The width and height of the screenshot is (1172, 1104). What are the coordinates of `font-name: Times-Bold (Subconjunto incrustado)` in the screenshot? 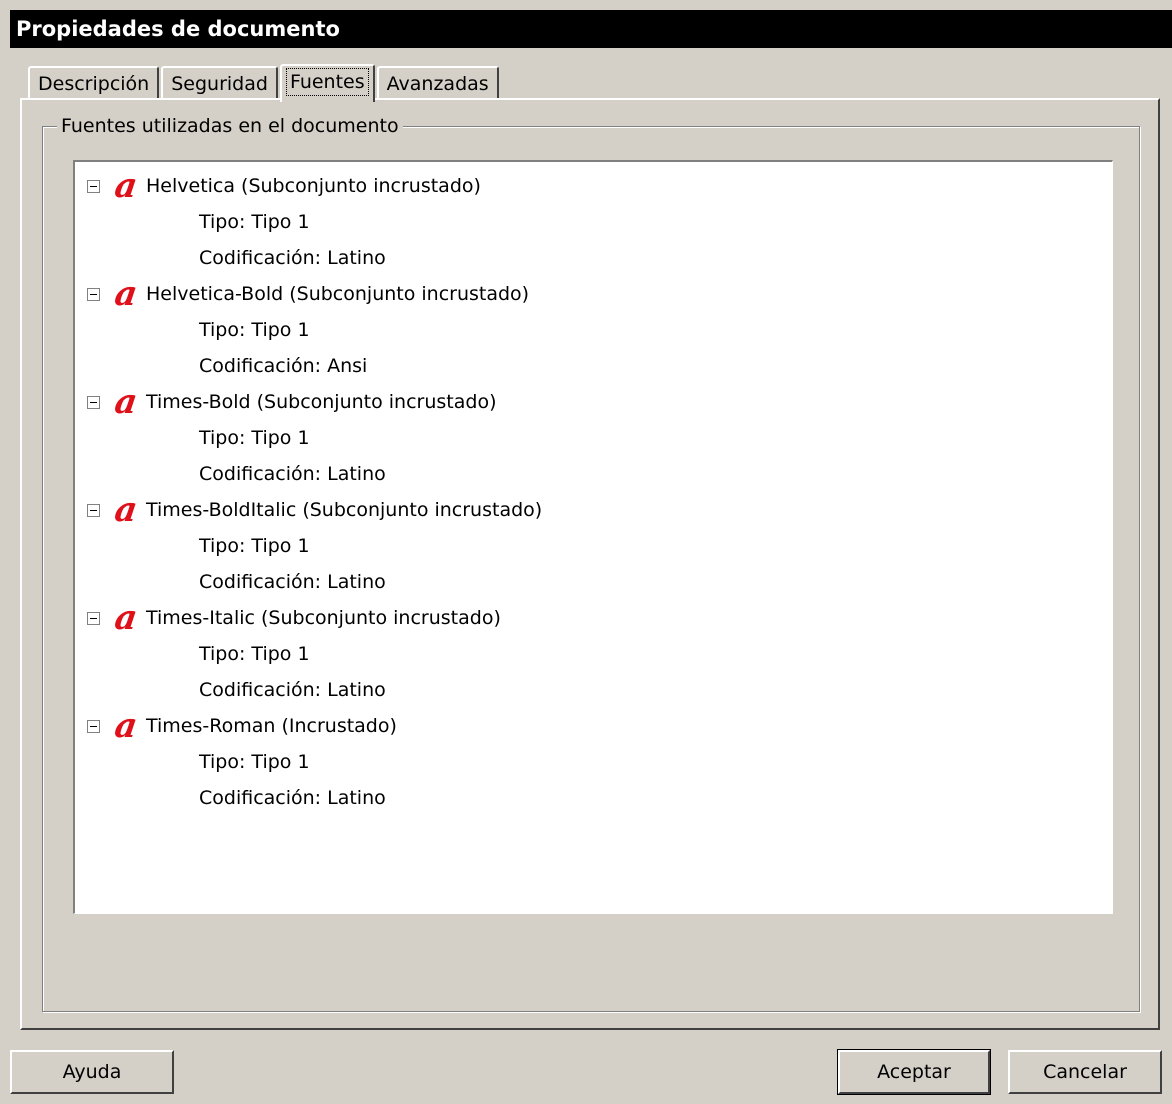 It's located at (321, 402).